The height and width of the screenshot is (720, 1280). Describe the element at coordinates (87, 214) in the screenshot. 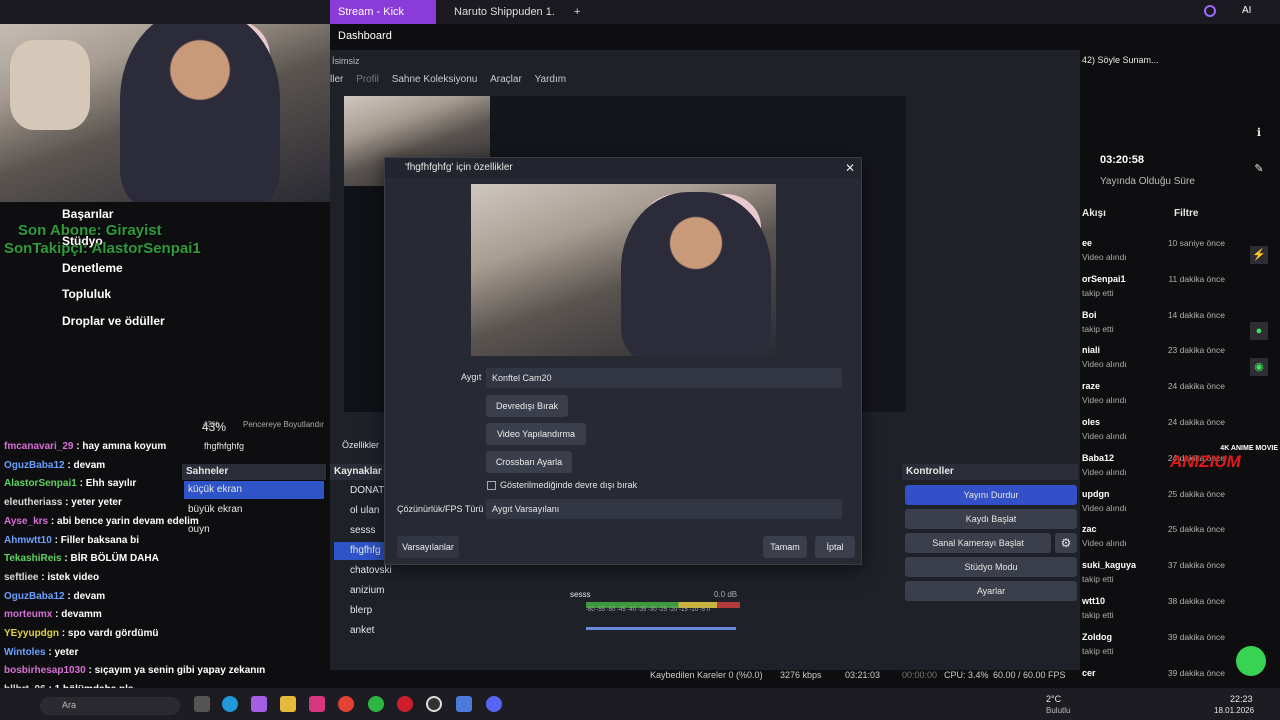

I see `nav-item: Başarılar` at that location.